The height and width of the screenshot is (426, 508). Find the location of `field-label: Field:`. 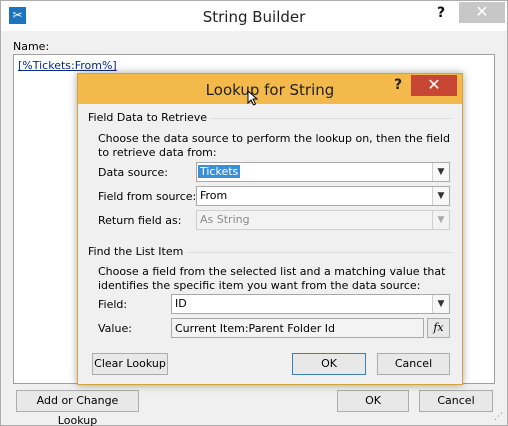

field-label: Field: is located at coordinates (113, 304).